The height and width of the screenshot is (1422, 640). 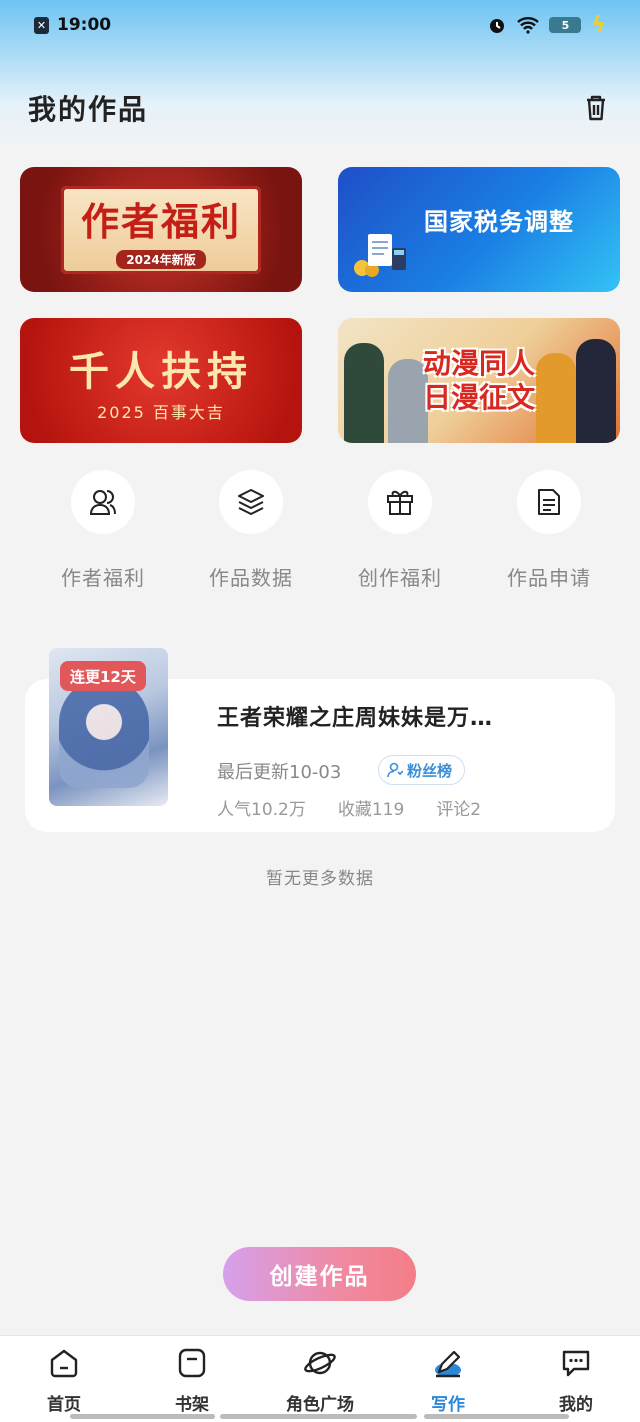 What do you see at coordinates (380, 255) in the screenshot?
I see `document-coins-icon` at bounding box center [380, 255].